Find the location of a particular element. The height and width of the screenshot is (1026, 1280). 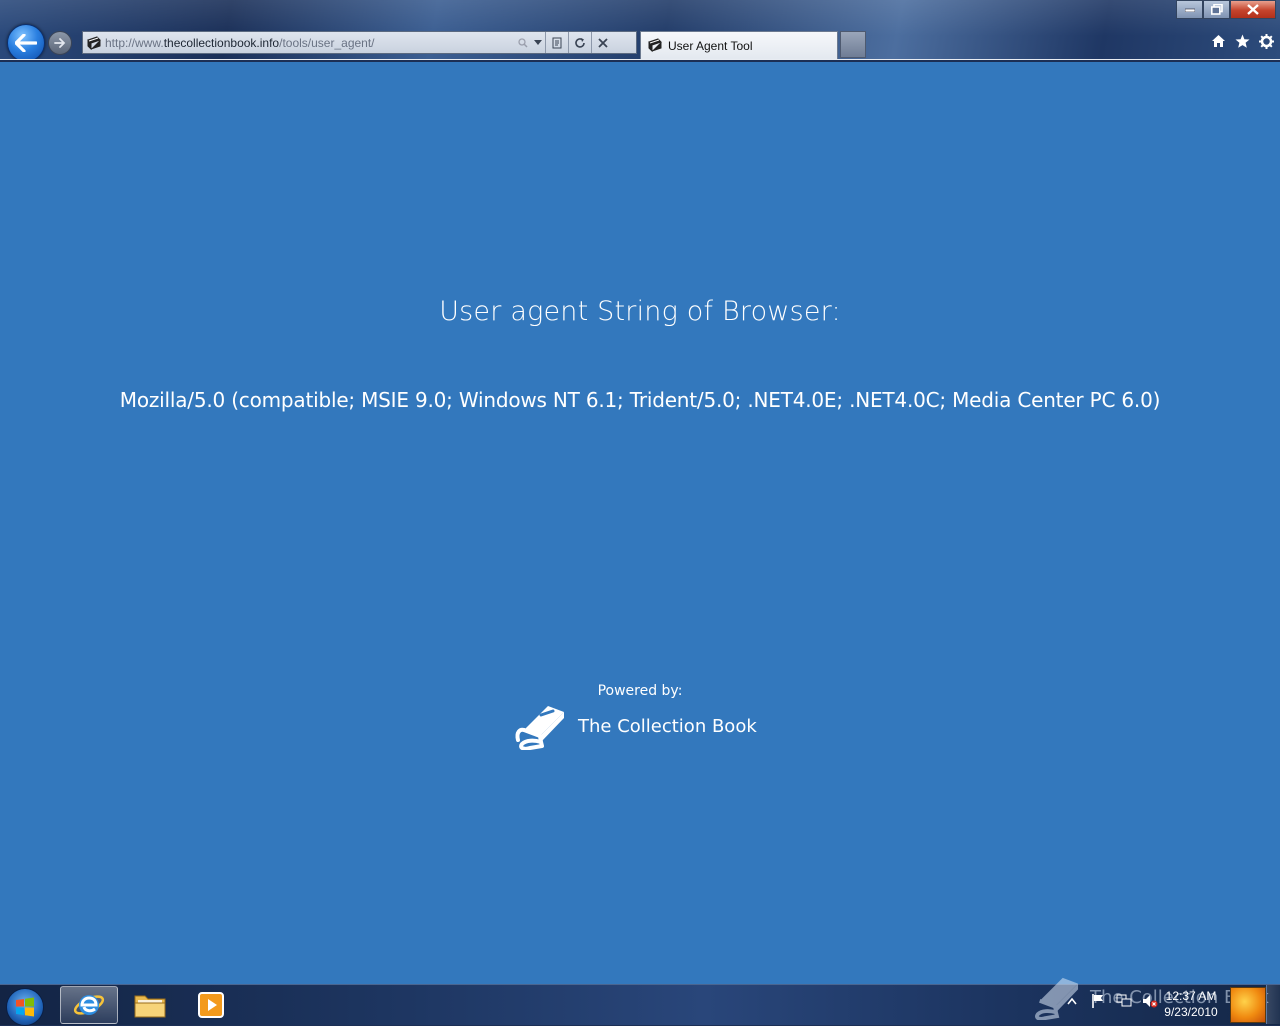

taskbar-internet-explorer is located at coordinates (89, 1005).